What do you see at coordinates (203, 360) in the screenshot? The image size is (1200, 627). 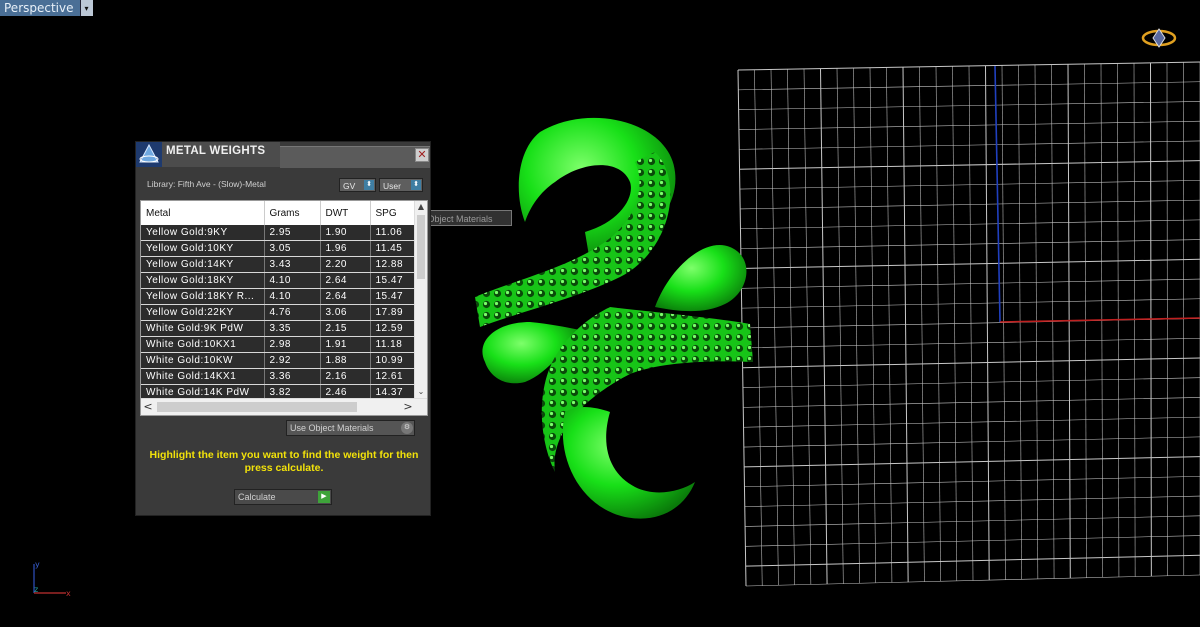 I see `table-cell: White Gold:10KW` at bounding box center [203, 360].